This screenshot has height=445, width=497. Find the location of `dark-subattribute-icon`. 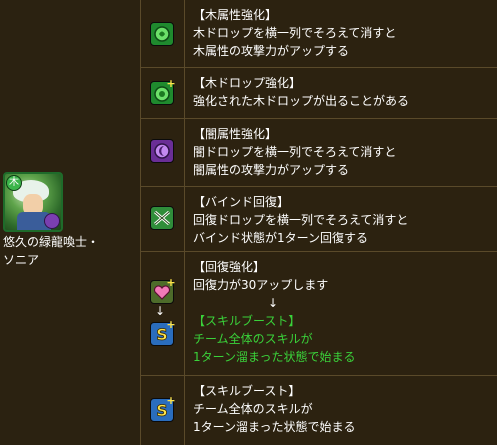

dark-subattribute-icon is located at coordinates (52, 221).